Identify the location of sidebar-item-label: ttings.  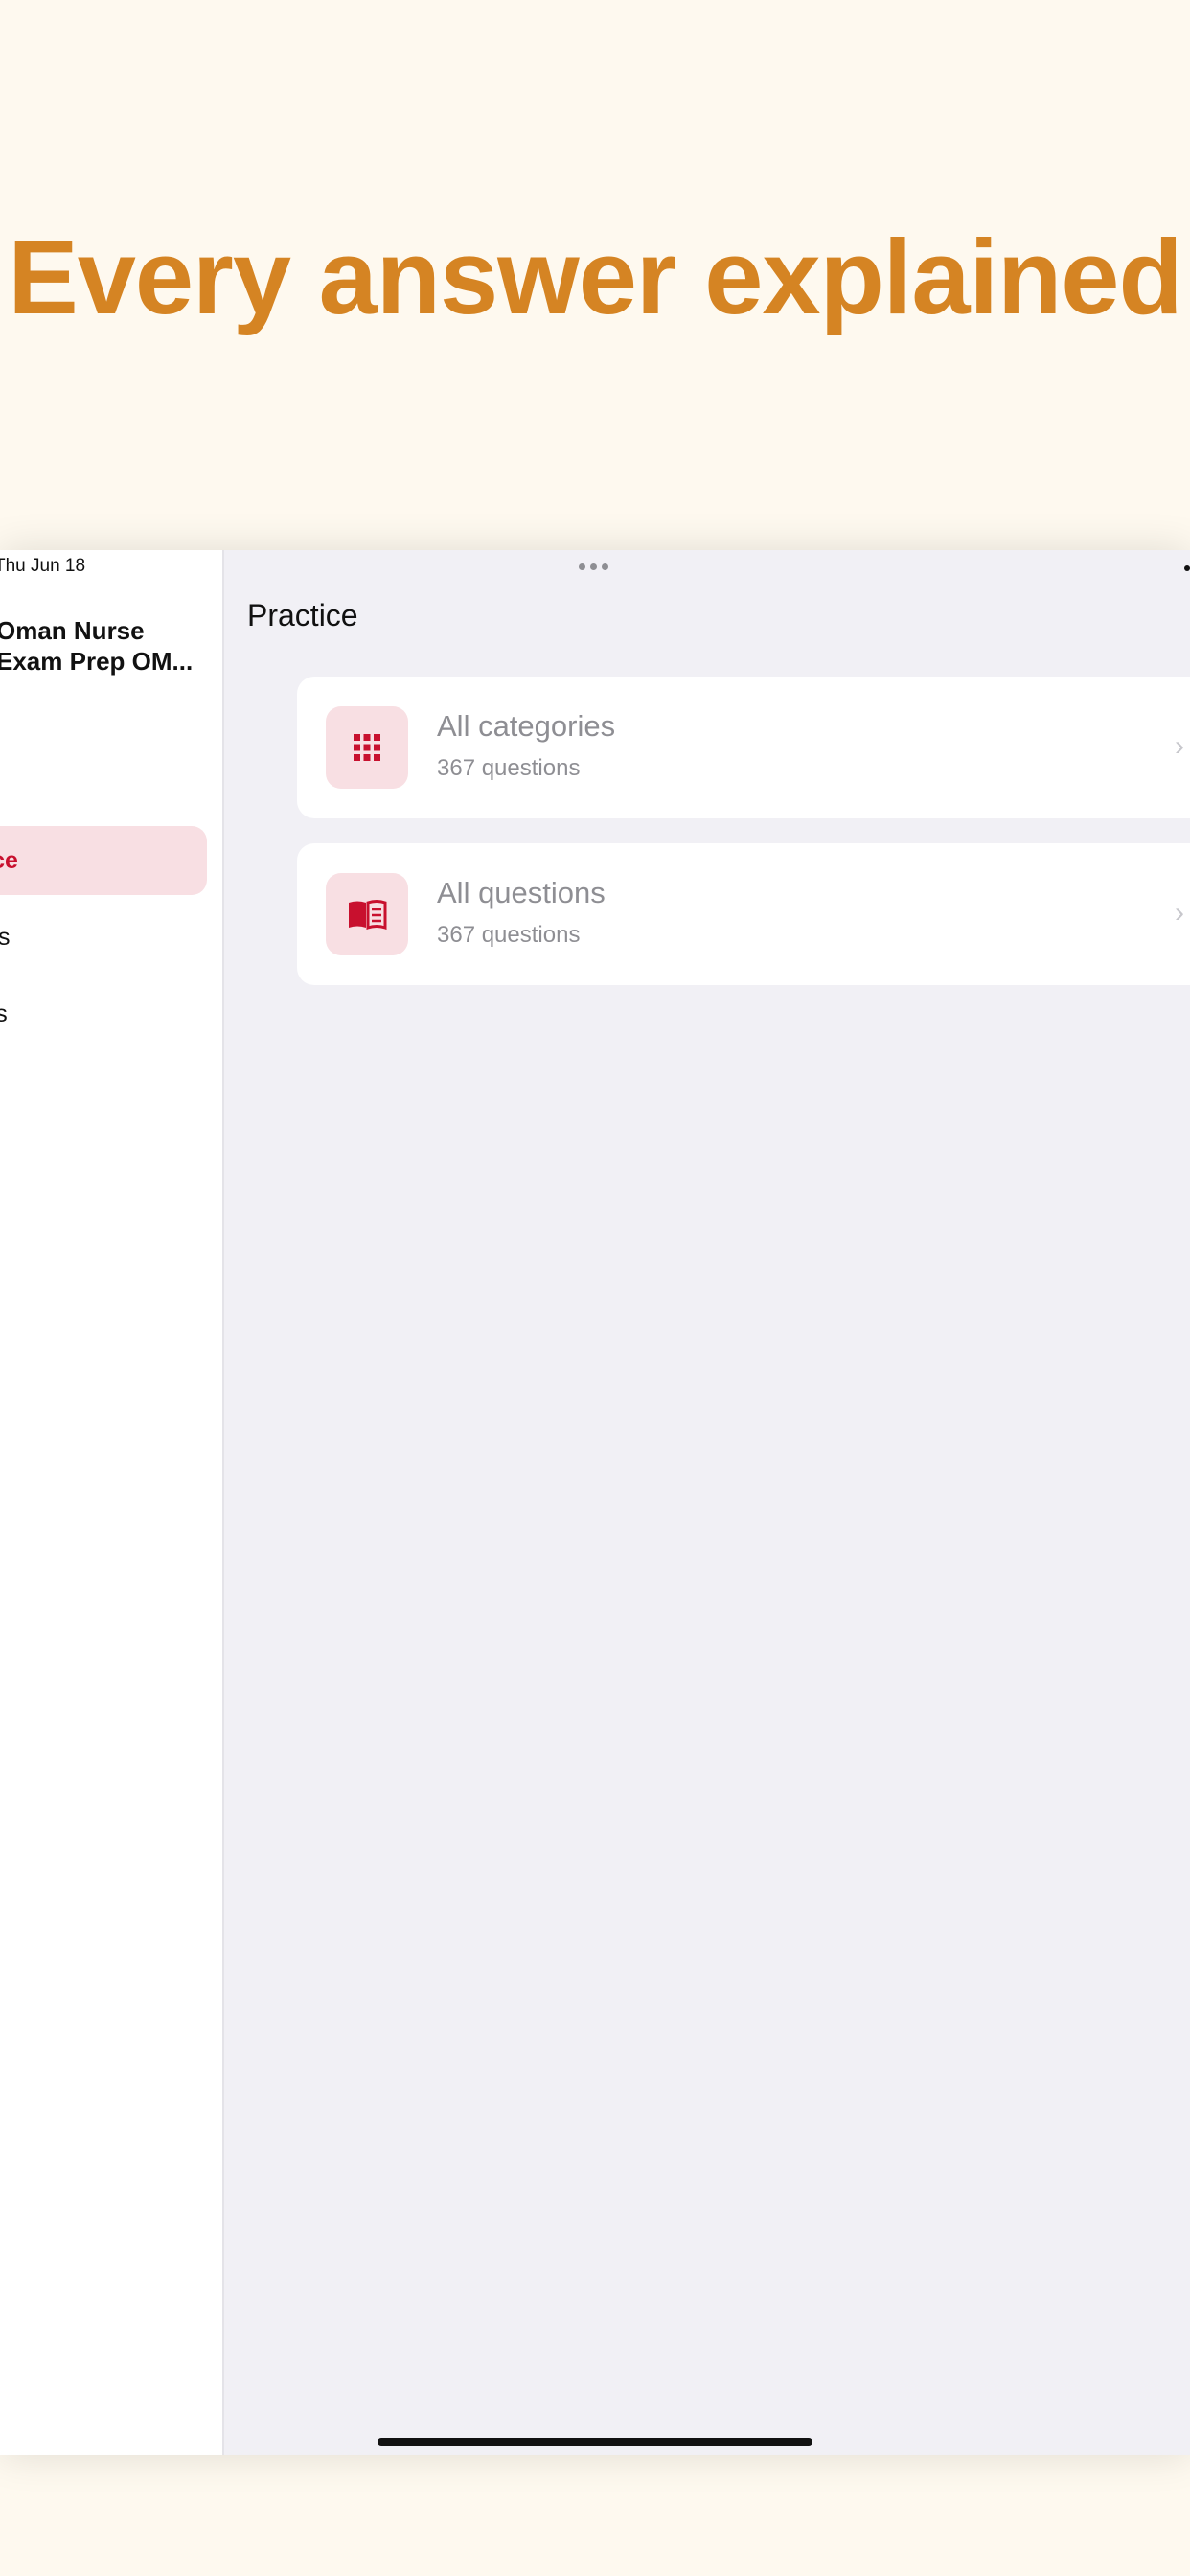
(4, 1013).